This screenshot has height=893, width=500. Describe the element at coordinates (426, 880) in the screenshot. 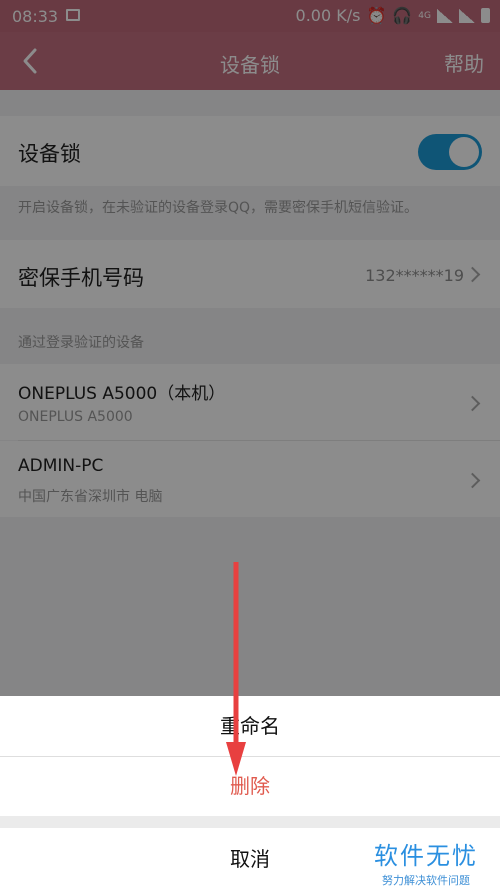

I see `watermark-subtitle: 努力解决软件问题` at that location.